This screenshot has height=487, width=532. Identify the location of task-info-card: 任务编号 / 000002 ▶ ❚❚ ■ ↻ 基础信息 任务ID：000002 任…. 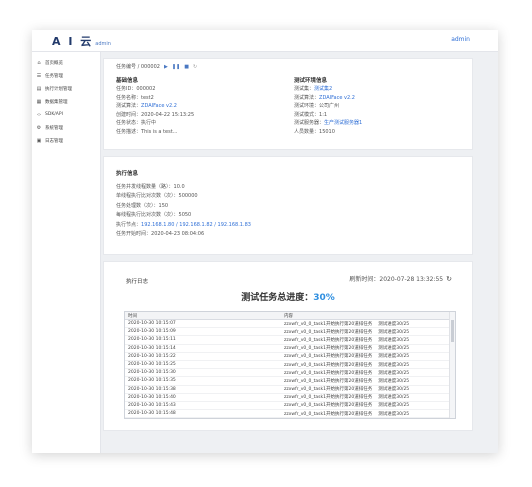
(288, 104).